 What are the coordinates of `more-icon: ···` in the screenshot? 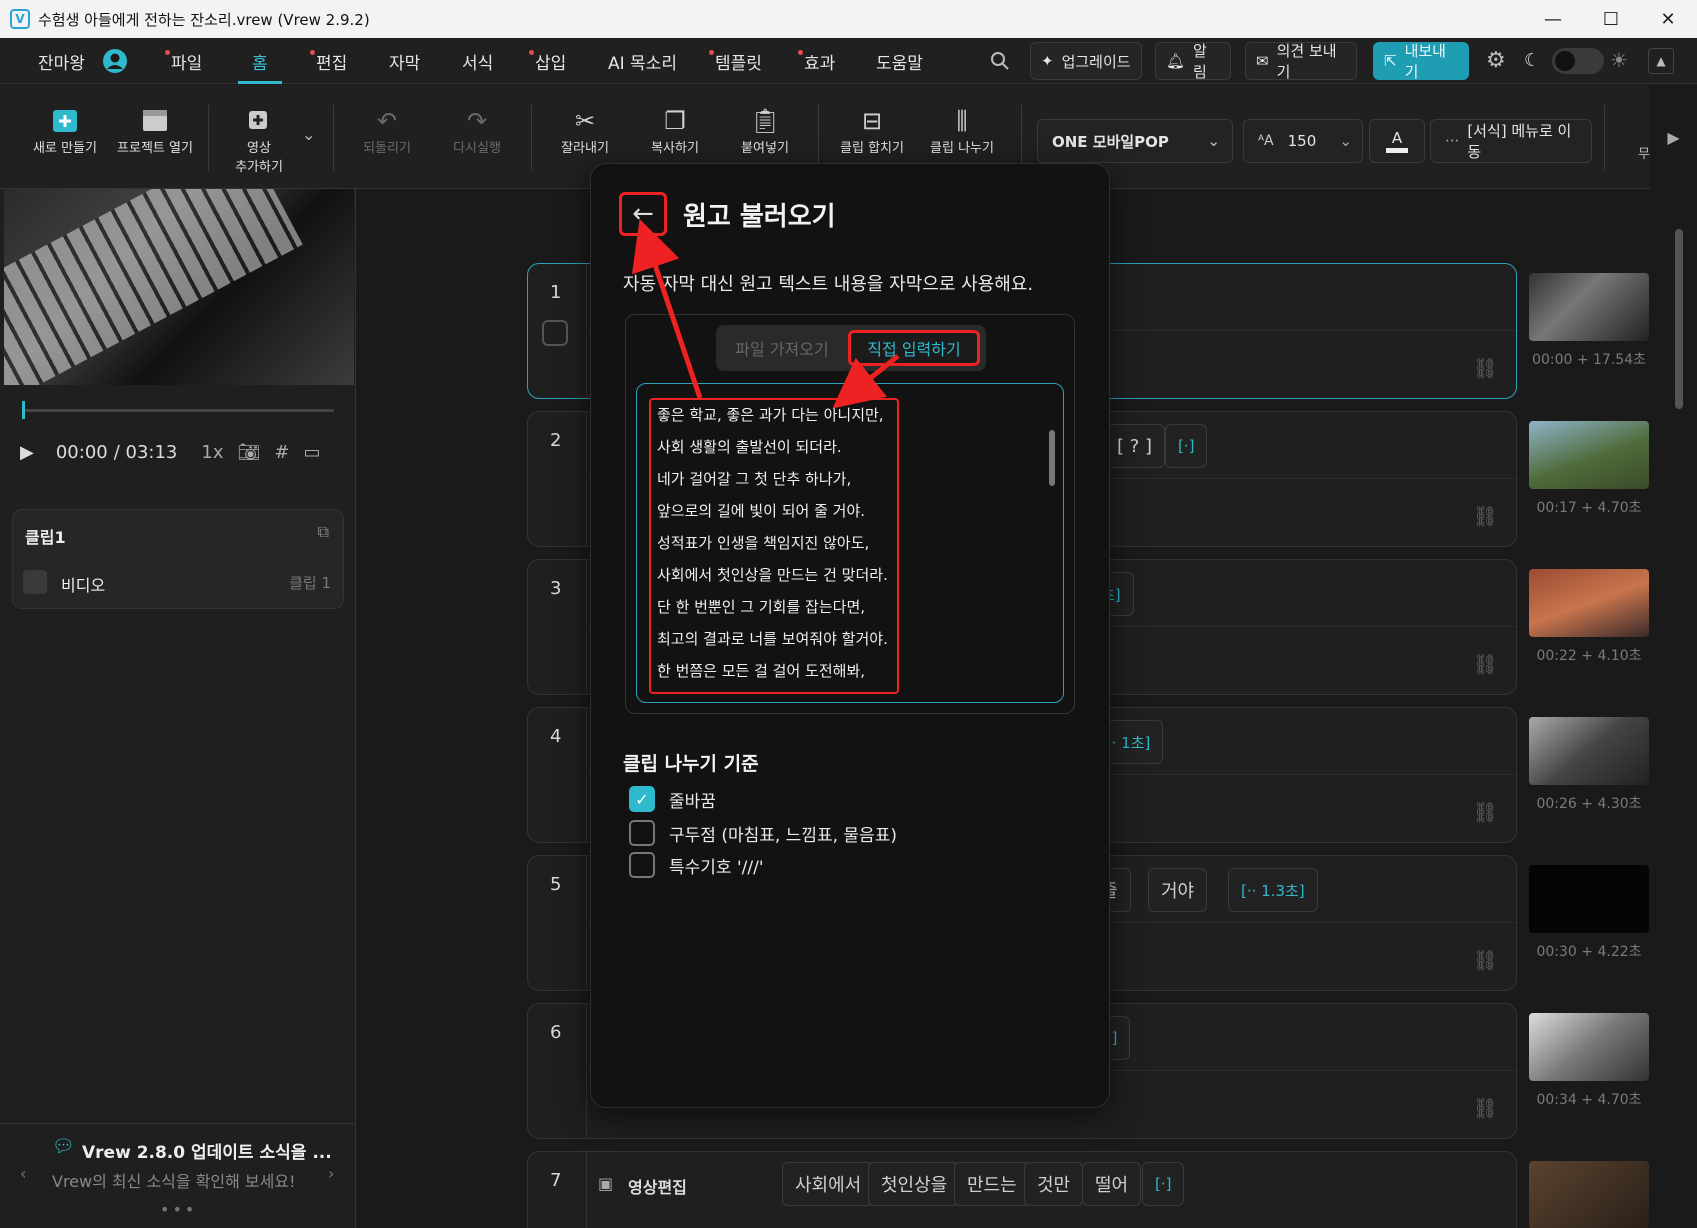 It's located at (1452, 141).